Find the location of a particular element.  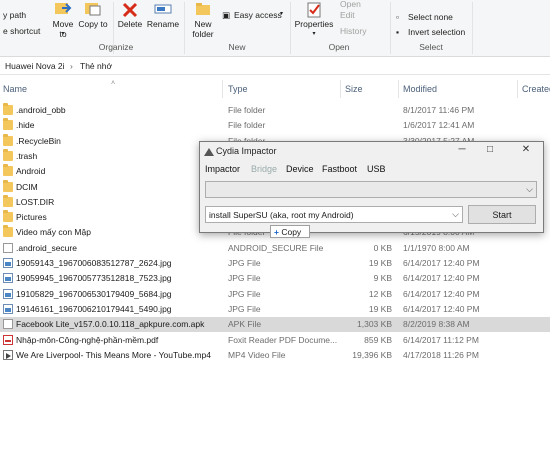

plus-icon: + is located at coordinates (276, 232).